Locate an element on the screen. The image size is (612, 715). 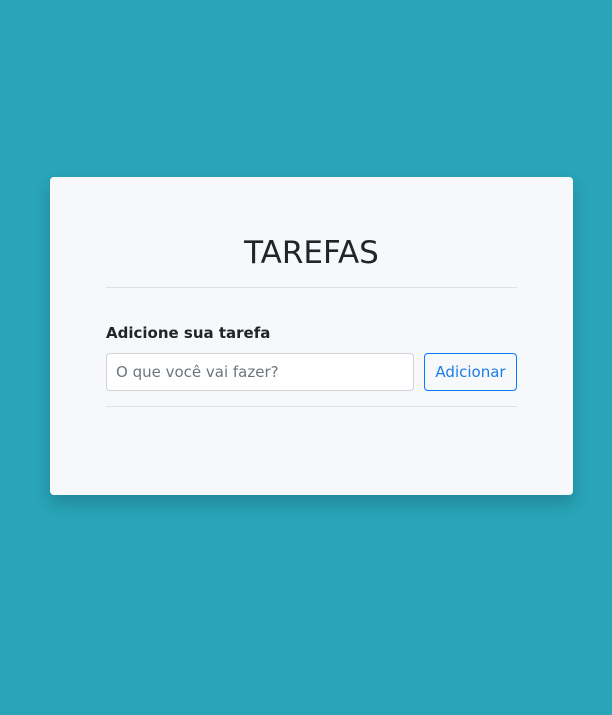
task-input-label: Adicione sua tarefa is located at coordinates (188, 333).